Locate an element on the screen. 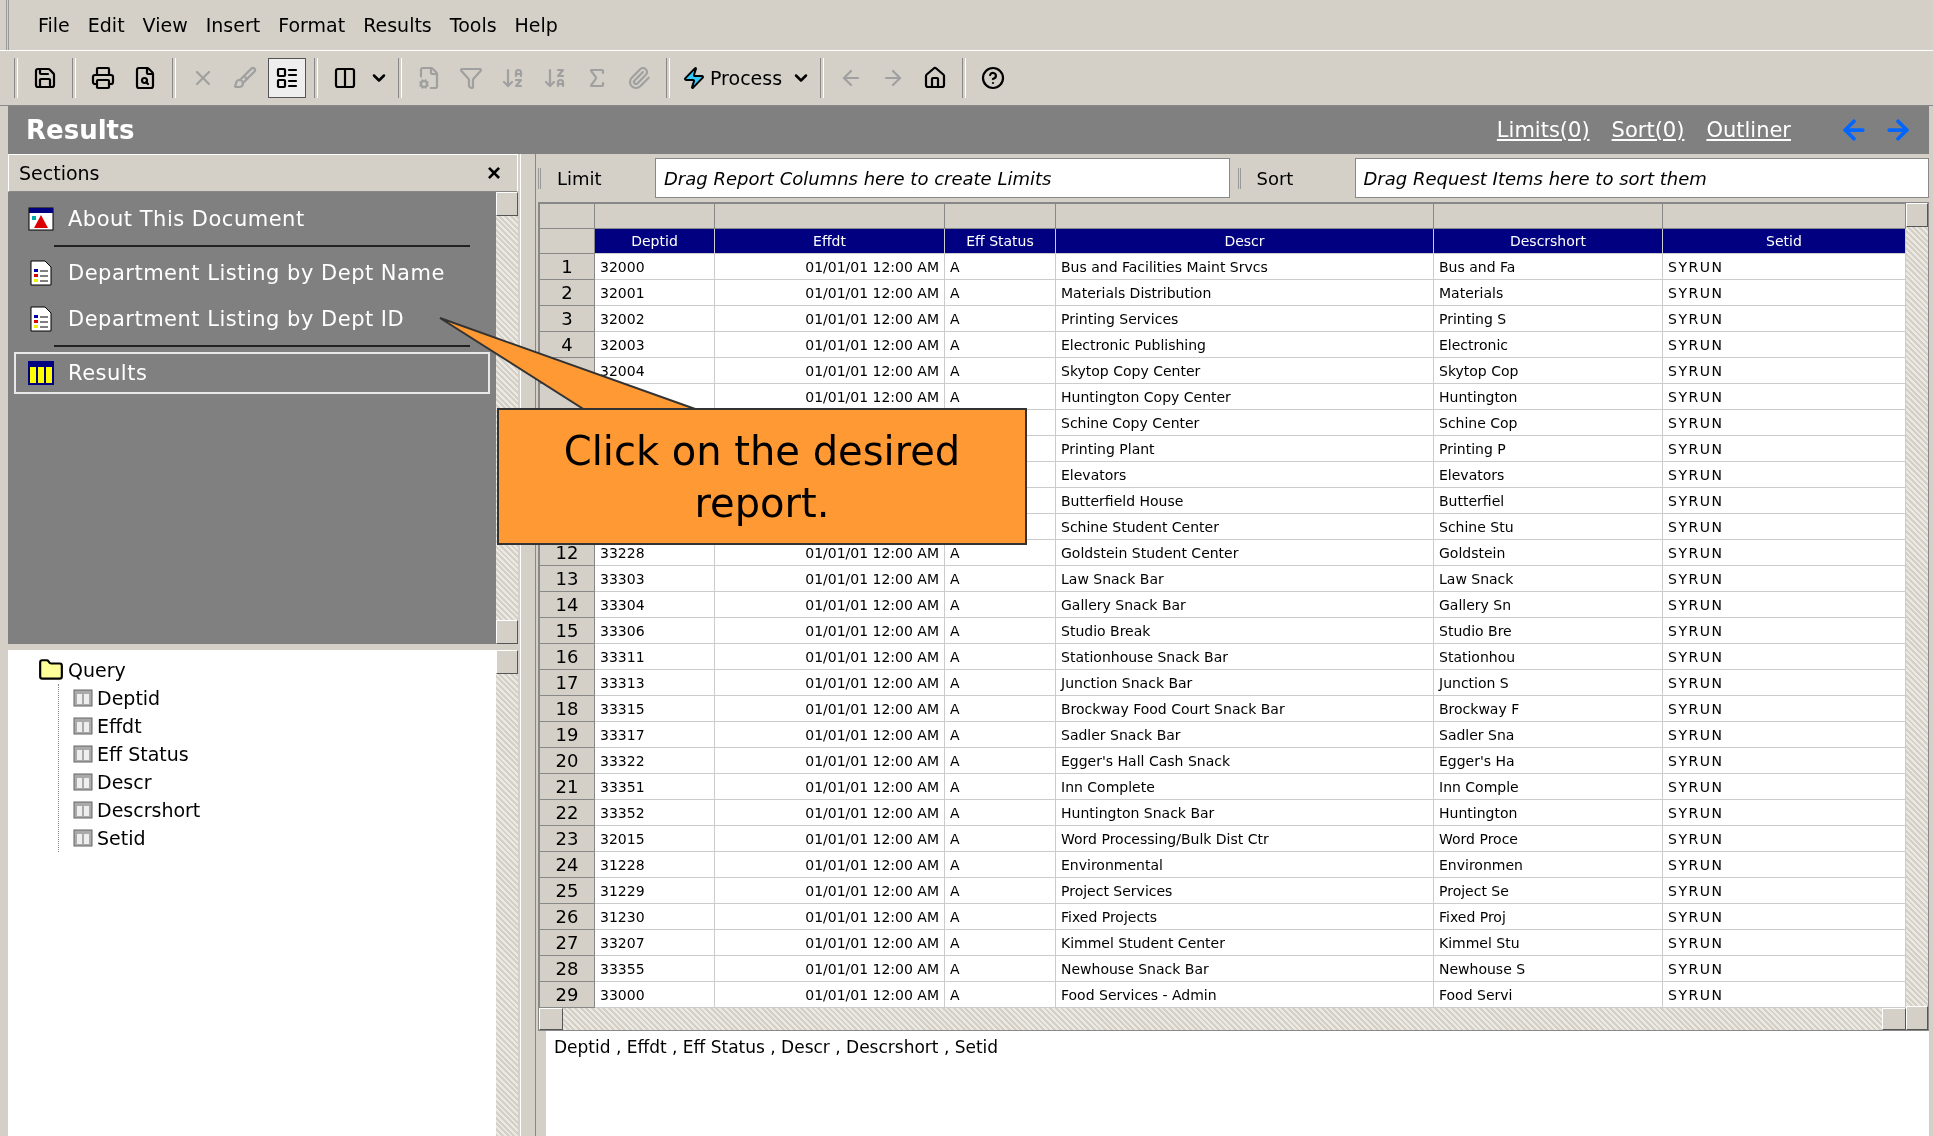  toolbar-button is located at coordinates (287, 78).